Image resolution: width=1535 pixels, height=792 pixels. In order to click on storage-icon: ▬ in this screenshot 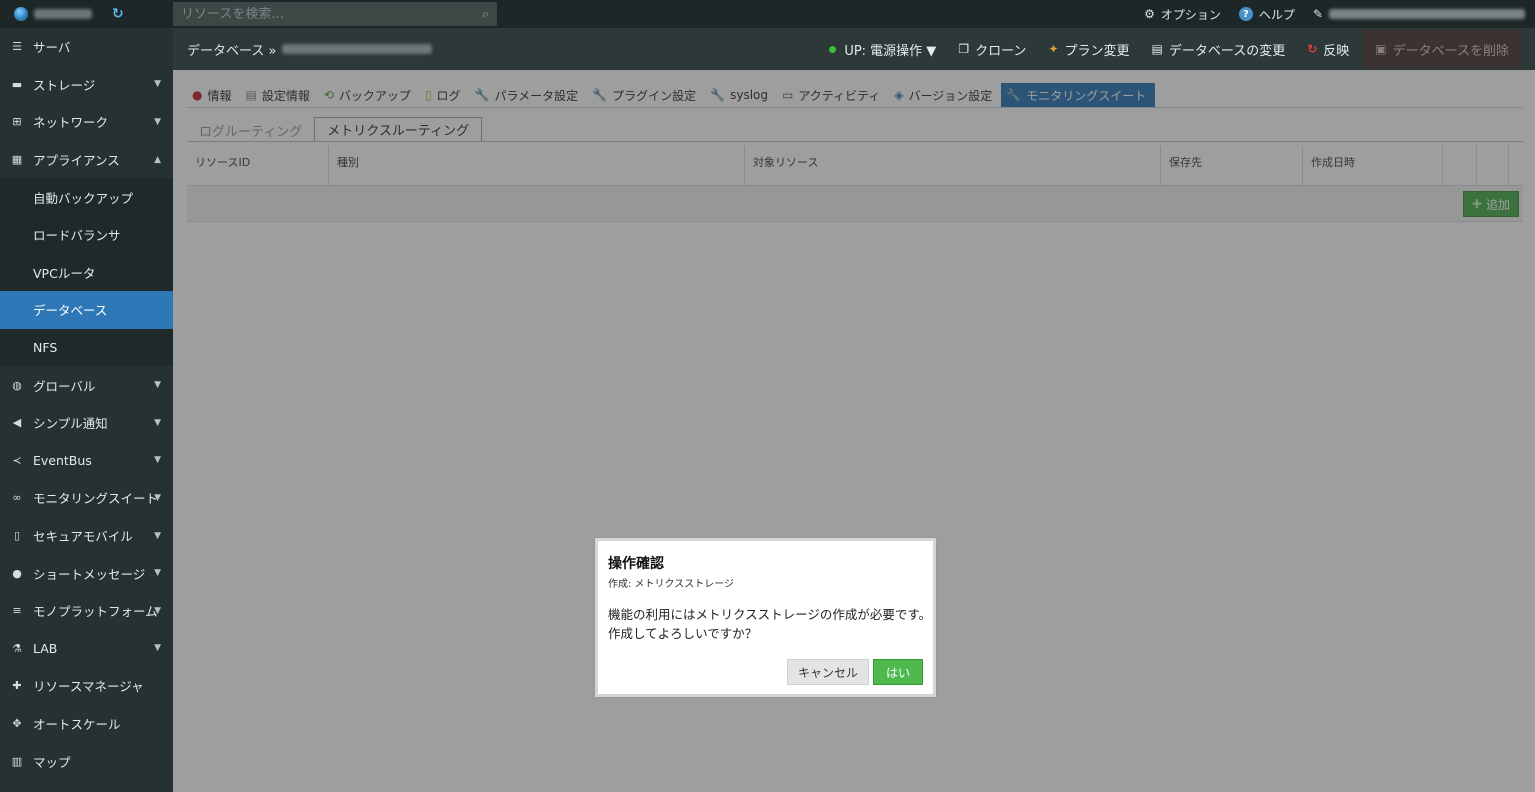, I will do `click(17, 84)`.